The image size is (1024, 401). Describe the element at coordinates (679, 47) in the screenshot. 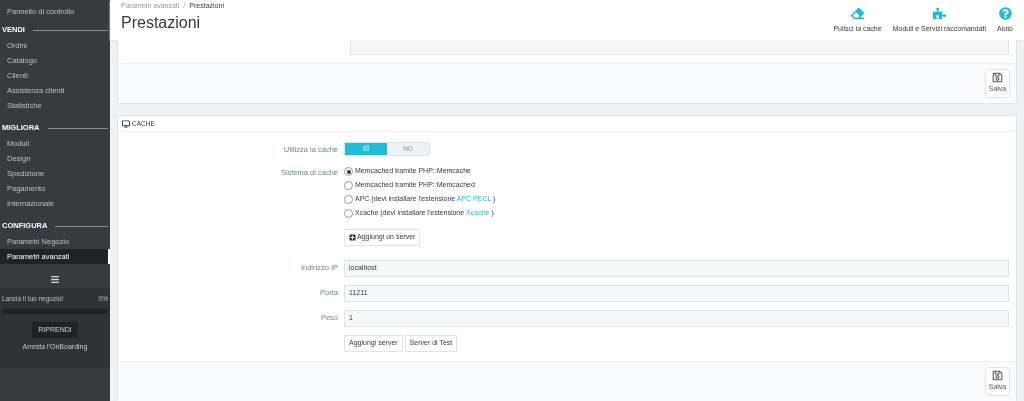

I see `input-field` at that location.